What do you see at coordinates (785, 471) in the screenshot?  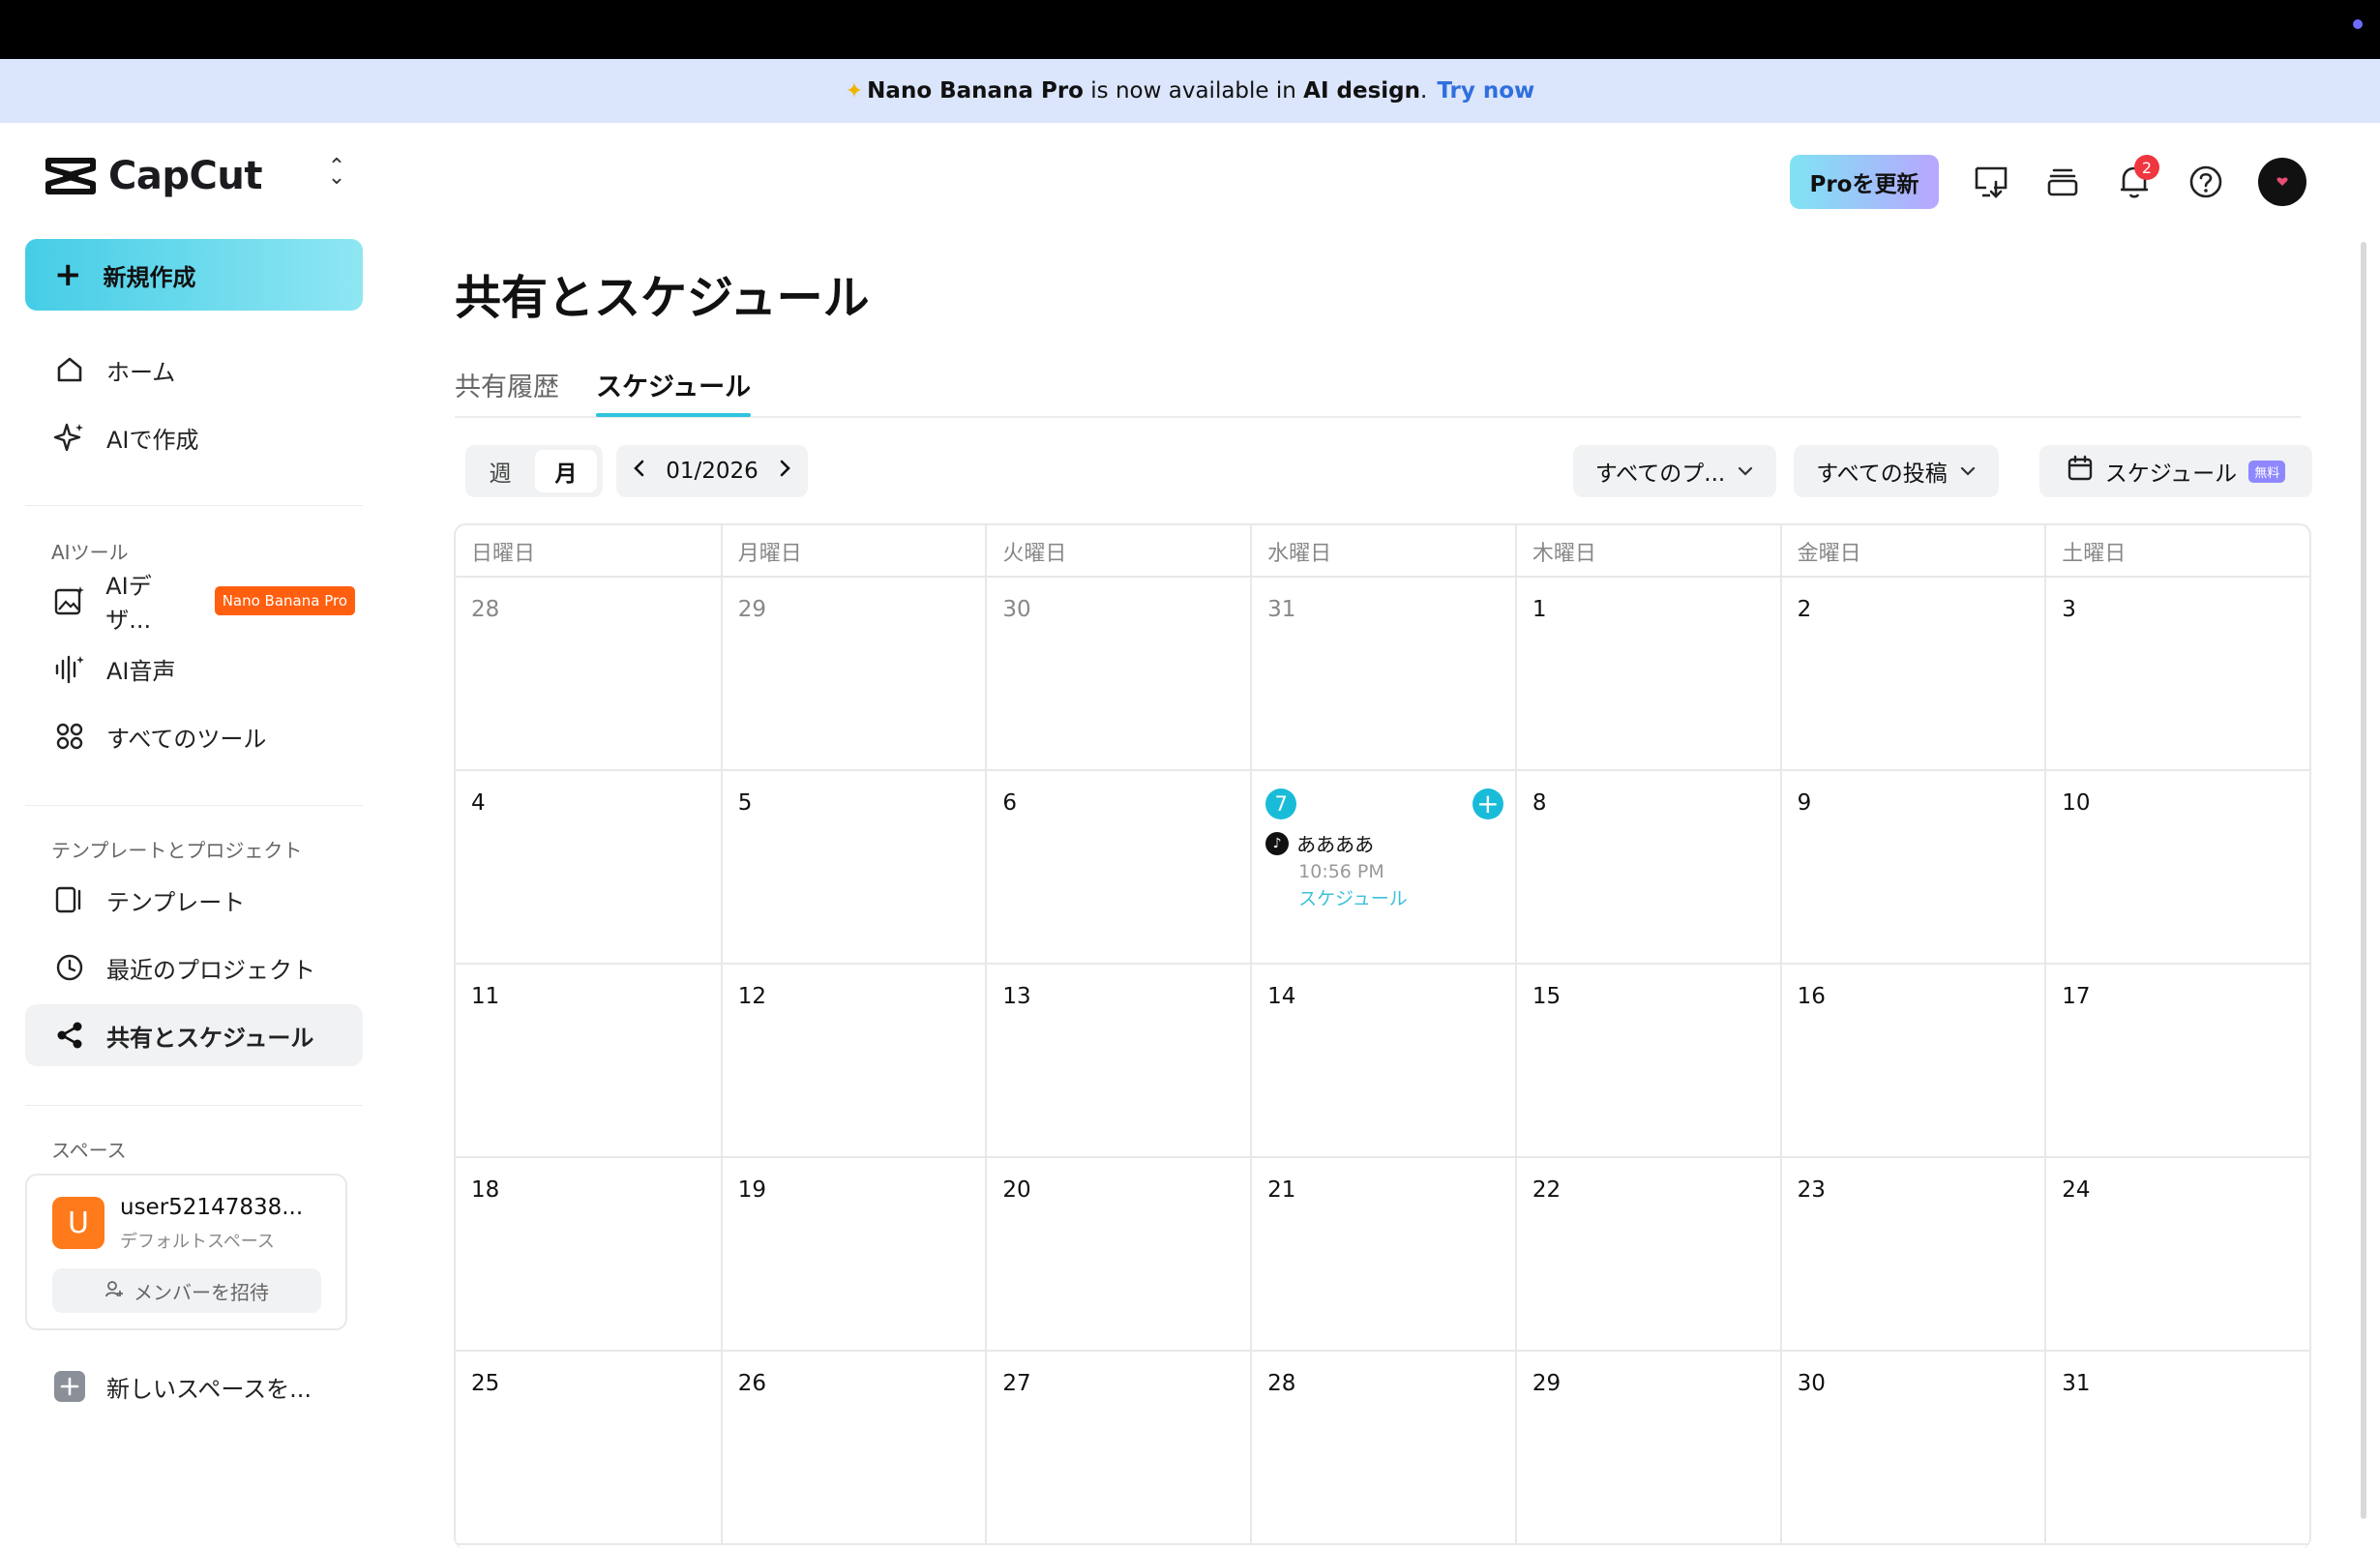 I see `chevron-right-icon` at bounding box center [785, 471].